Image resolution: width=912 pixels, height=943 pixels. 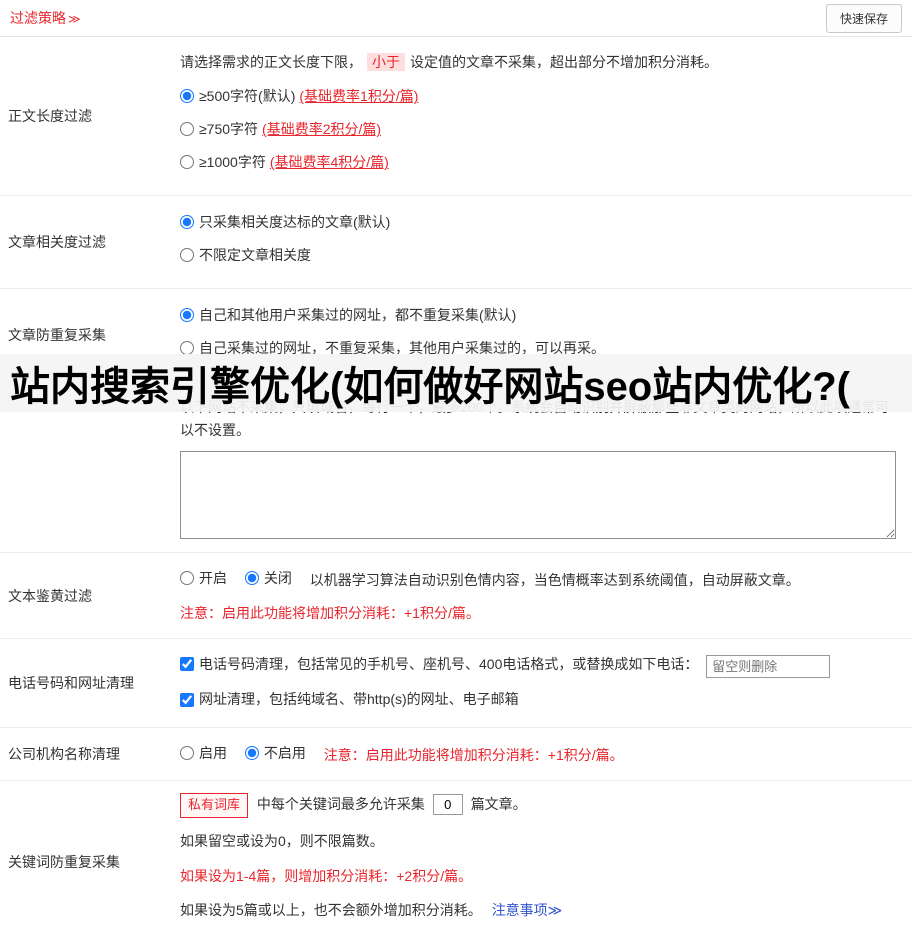 What do you see at coordinates (447, 805) in the screenshot?
I see `keyword-limit-count-input` at bounding box center [447, 805].